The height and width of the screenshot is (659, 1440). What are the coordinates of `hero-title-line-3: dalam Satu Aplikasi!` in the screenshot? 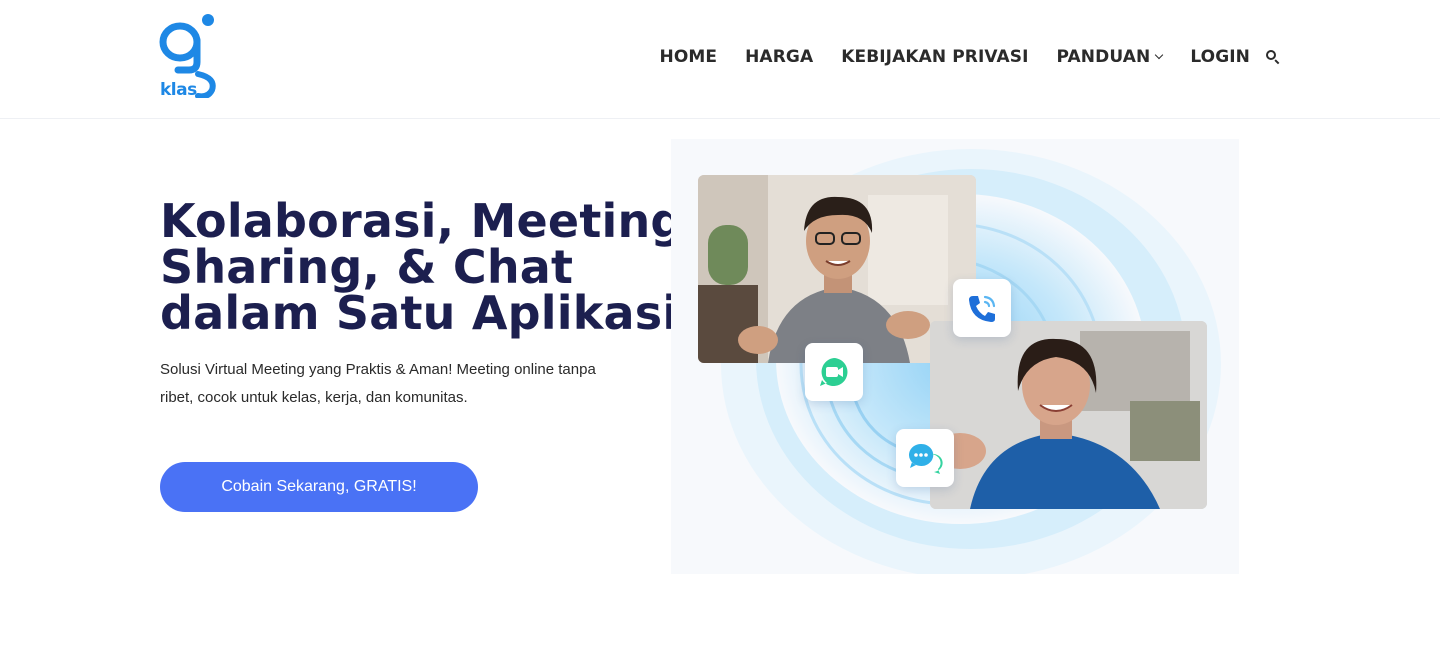 It's located at (430, 313).